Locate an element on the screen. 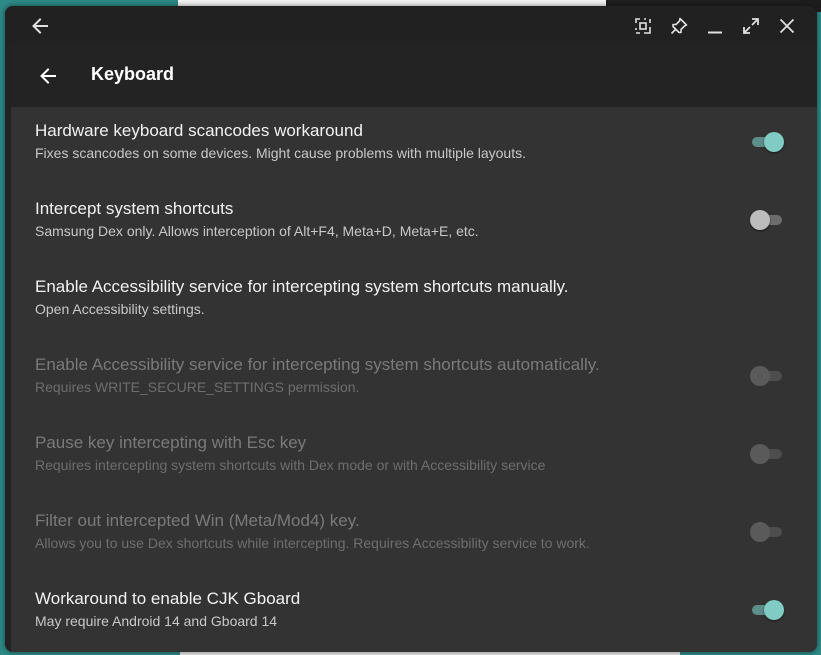 Image resolution: width=821 pixels, height=655 pixels. caption-maximize-button is located at coordinates (751, 26).